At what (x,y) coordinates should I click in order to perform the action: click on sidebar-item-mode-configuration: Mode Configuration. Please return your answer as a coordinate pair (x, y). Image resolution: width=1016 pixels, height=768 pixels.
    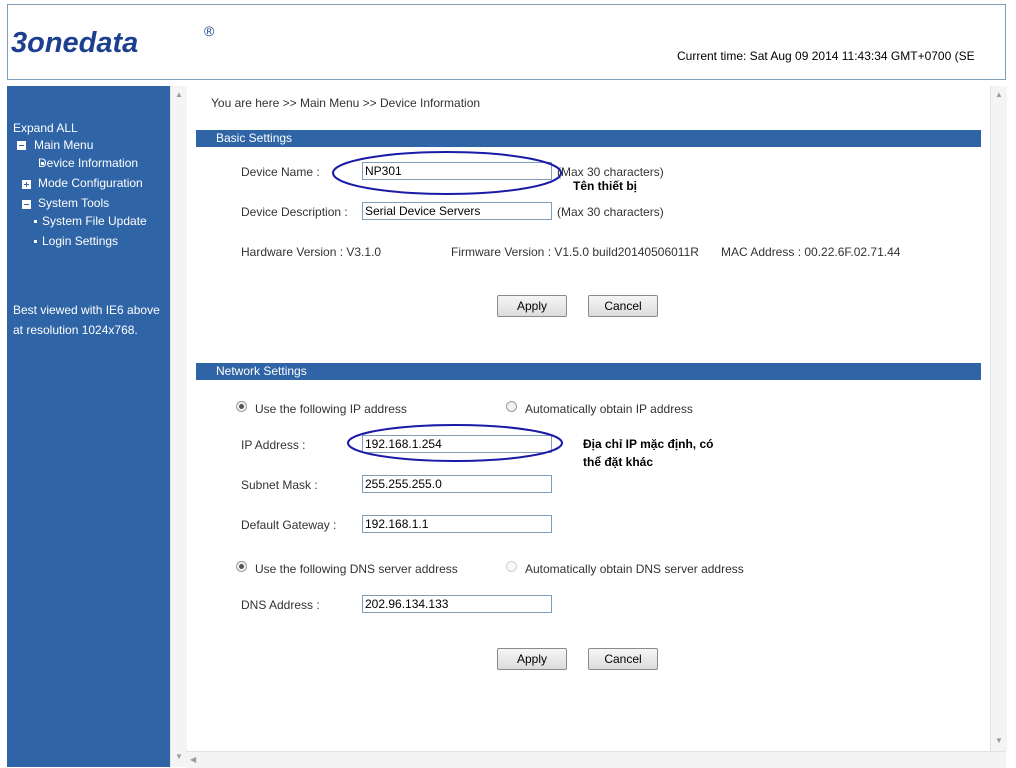
    Looking at the image, I should click on (90, 183).